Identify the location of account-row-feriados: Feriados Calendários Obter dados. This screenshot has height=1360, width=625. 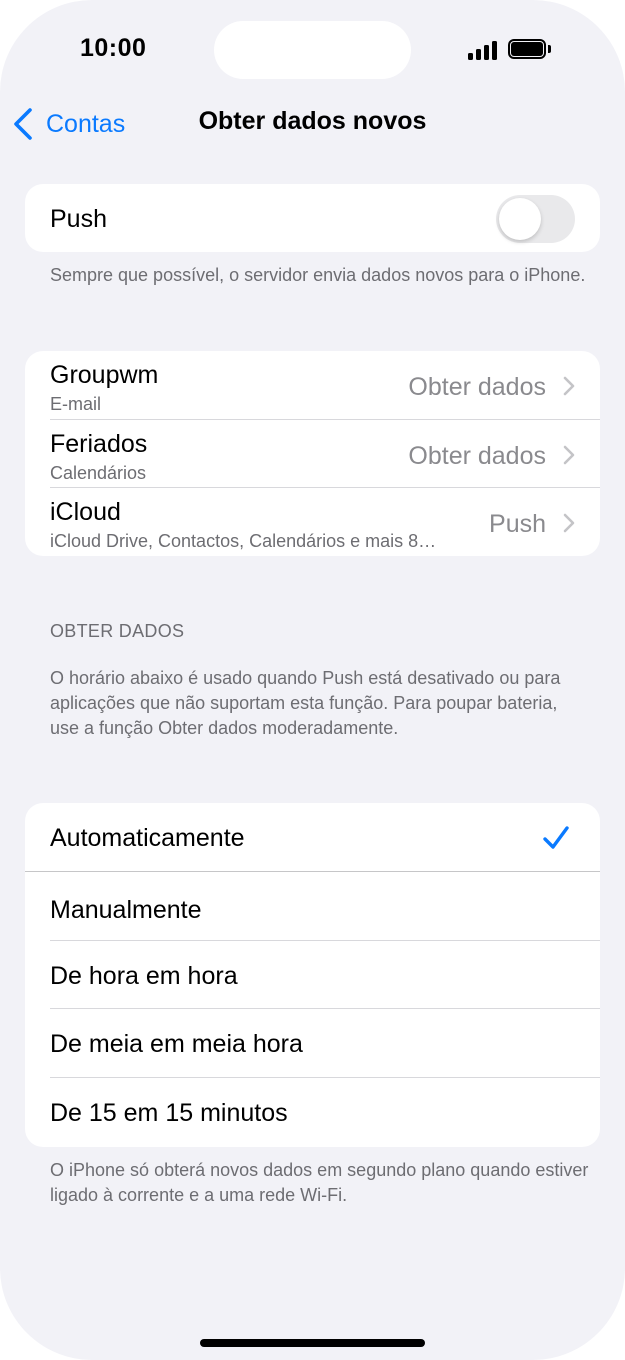
(312, 454).